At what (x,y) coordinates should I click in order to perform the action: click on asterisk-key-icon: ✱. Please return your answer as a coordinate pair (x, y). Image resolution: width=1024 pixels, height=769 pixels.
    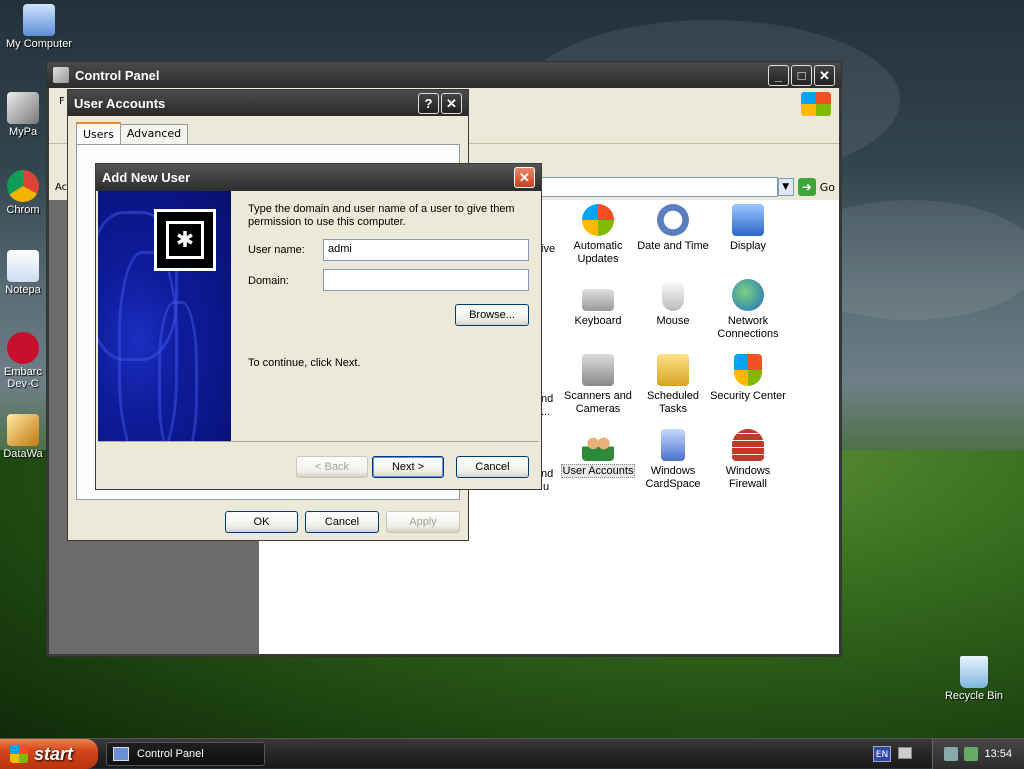
    Looking at the image, I should click on (185, 240).